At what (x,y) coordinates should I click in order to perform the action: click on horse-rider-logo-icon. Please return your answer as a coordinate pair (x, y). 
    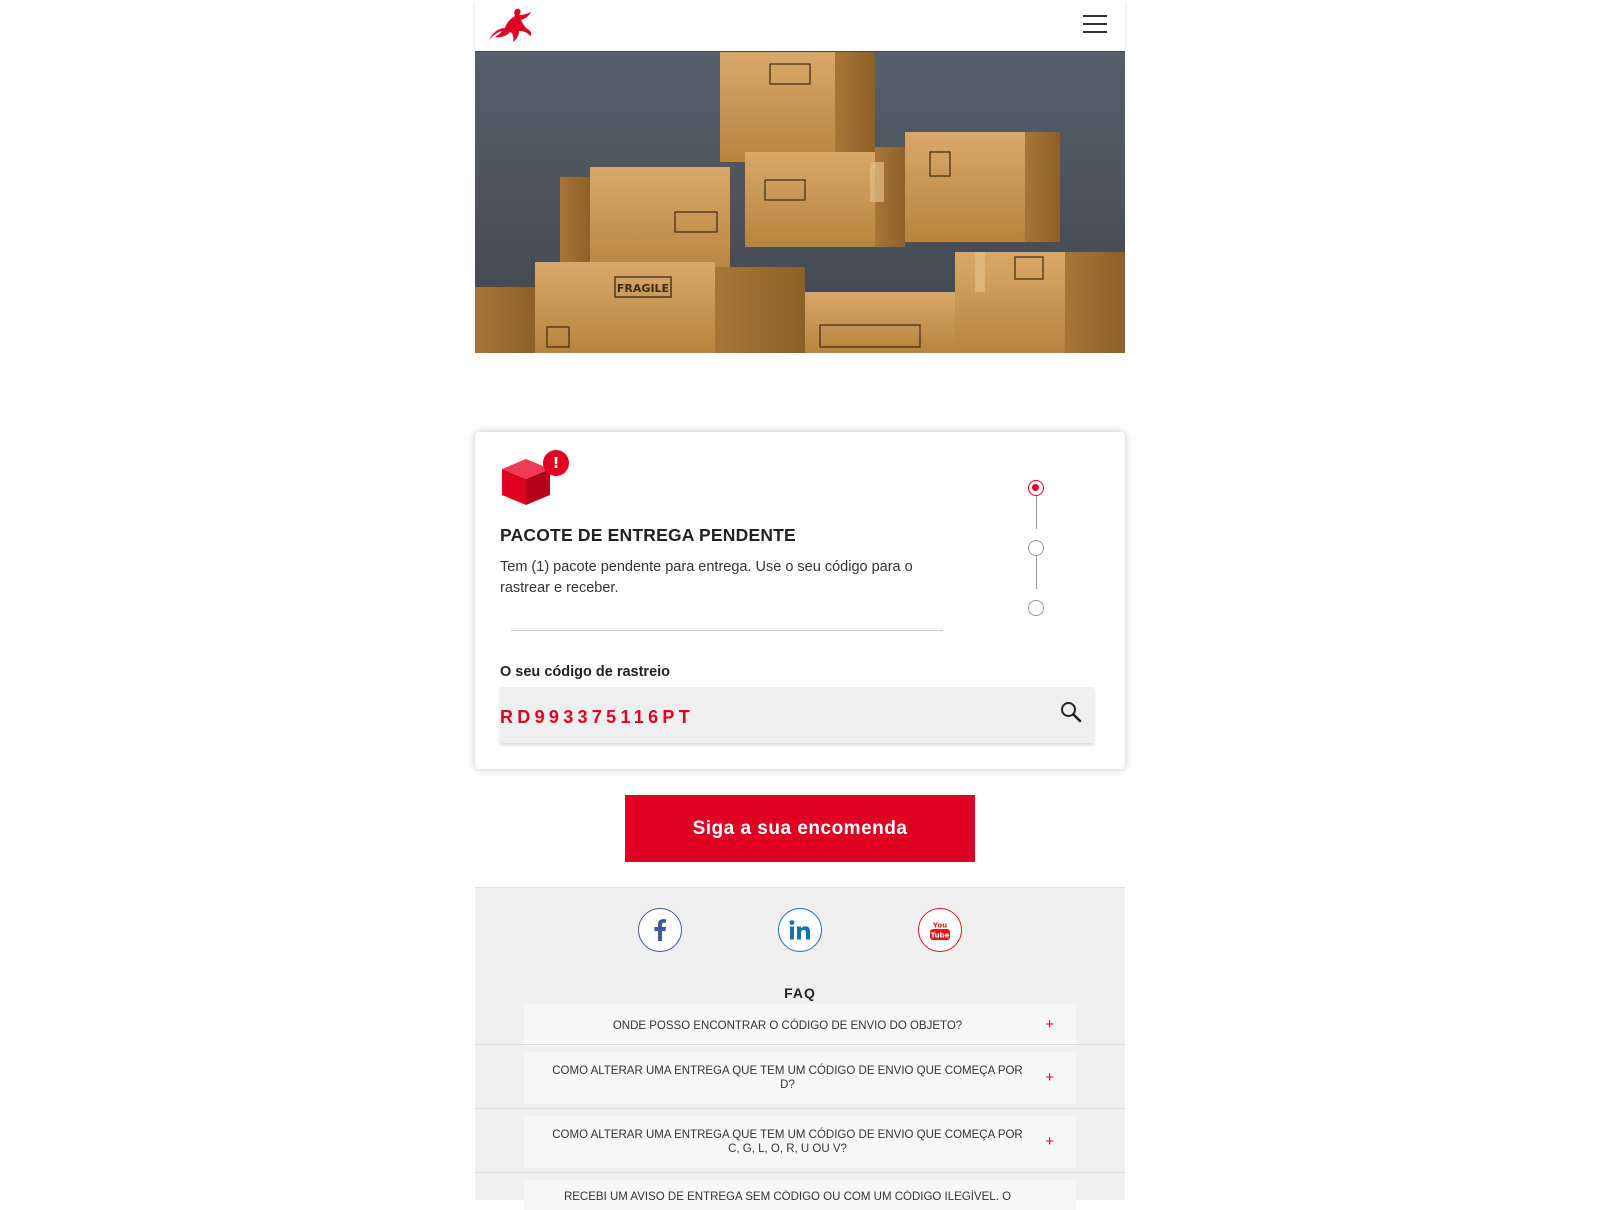
    Looking at the image, I should click on (510, 26).